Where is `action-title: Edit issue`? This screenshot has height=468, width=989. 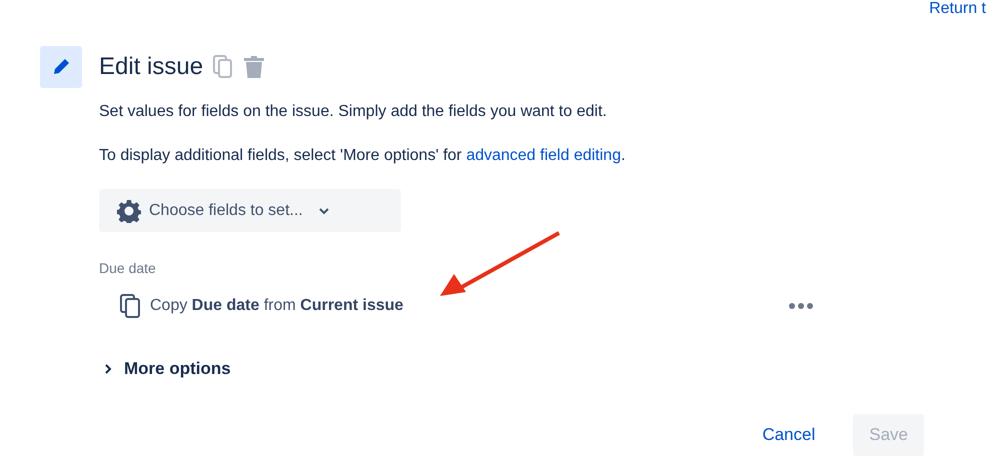
action-title: Edit issue is located at coordinates (151, 67).